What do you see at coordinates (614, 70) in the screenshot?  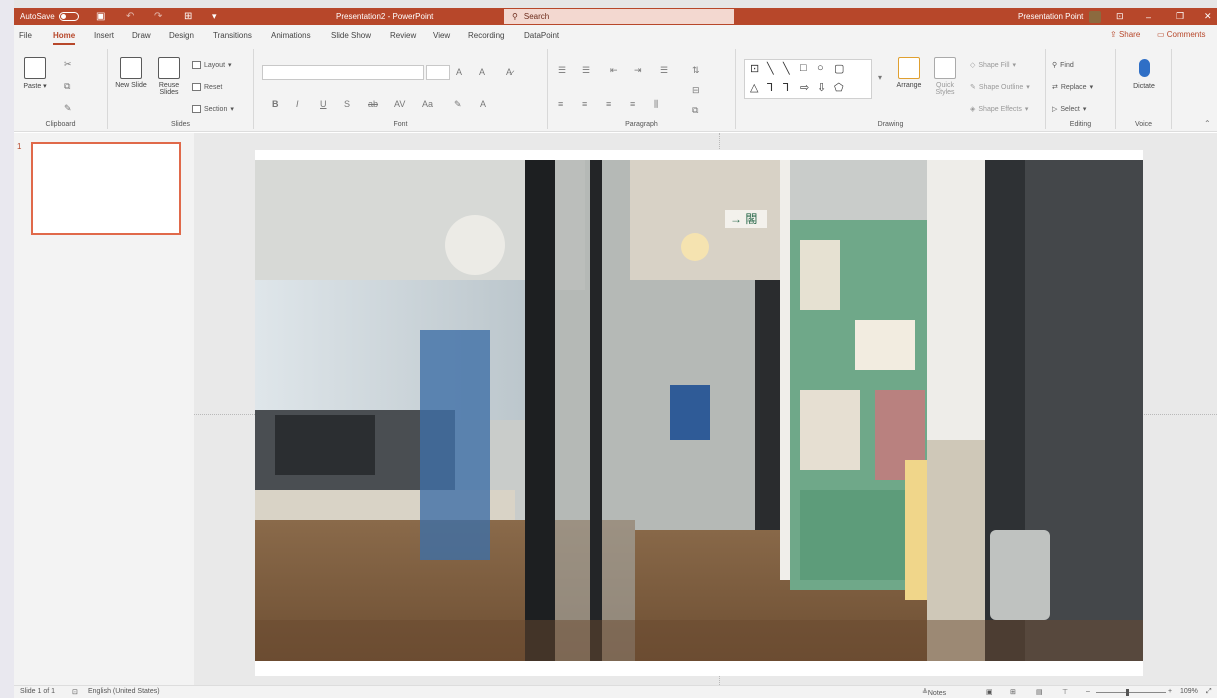 I see `decrease-indent-icon: ⇤` at bounding box center [614, 70].